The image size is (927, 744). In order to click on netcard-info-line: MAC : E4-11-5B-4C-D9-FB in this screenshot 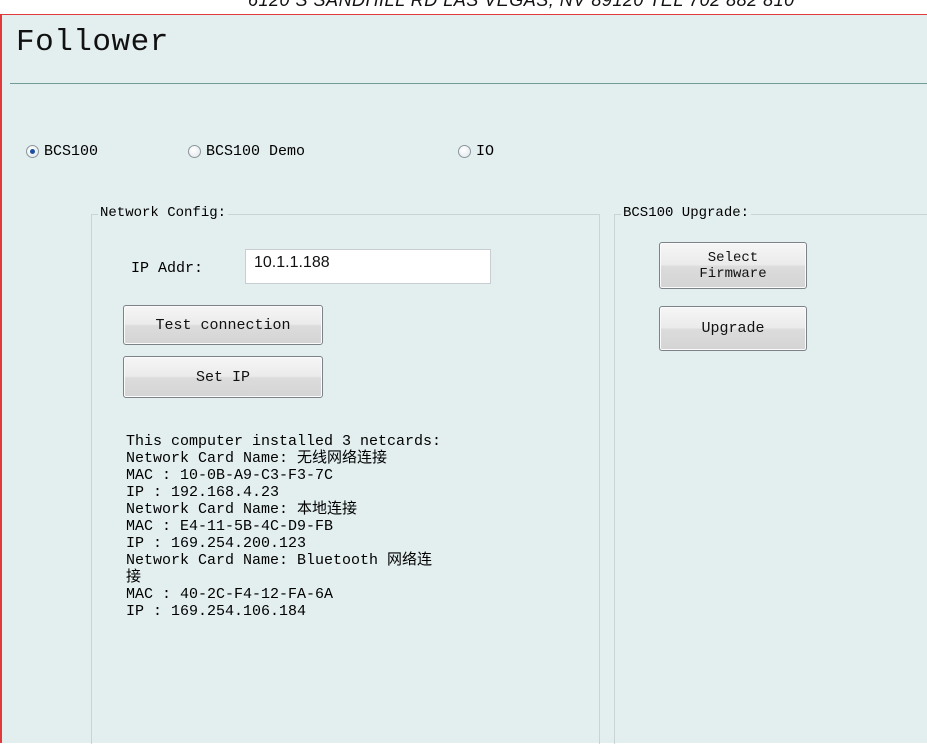, I will do `click(230, 526)`.